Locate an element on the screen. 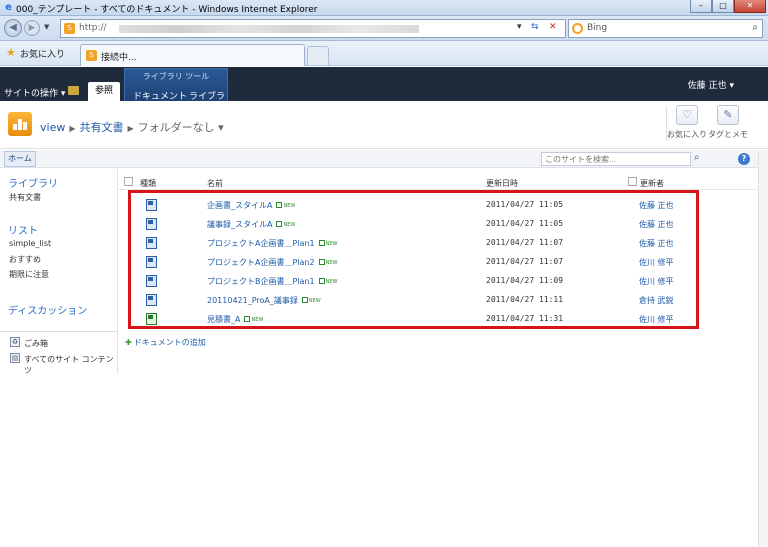 The height and width of the screenshot is (547, 768). nav-home-tab: ホーム is located at coordinates (20, 159).